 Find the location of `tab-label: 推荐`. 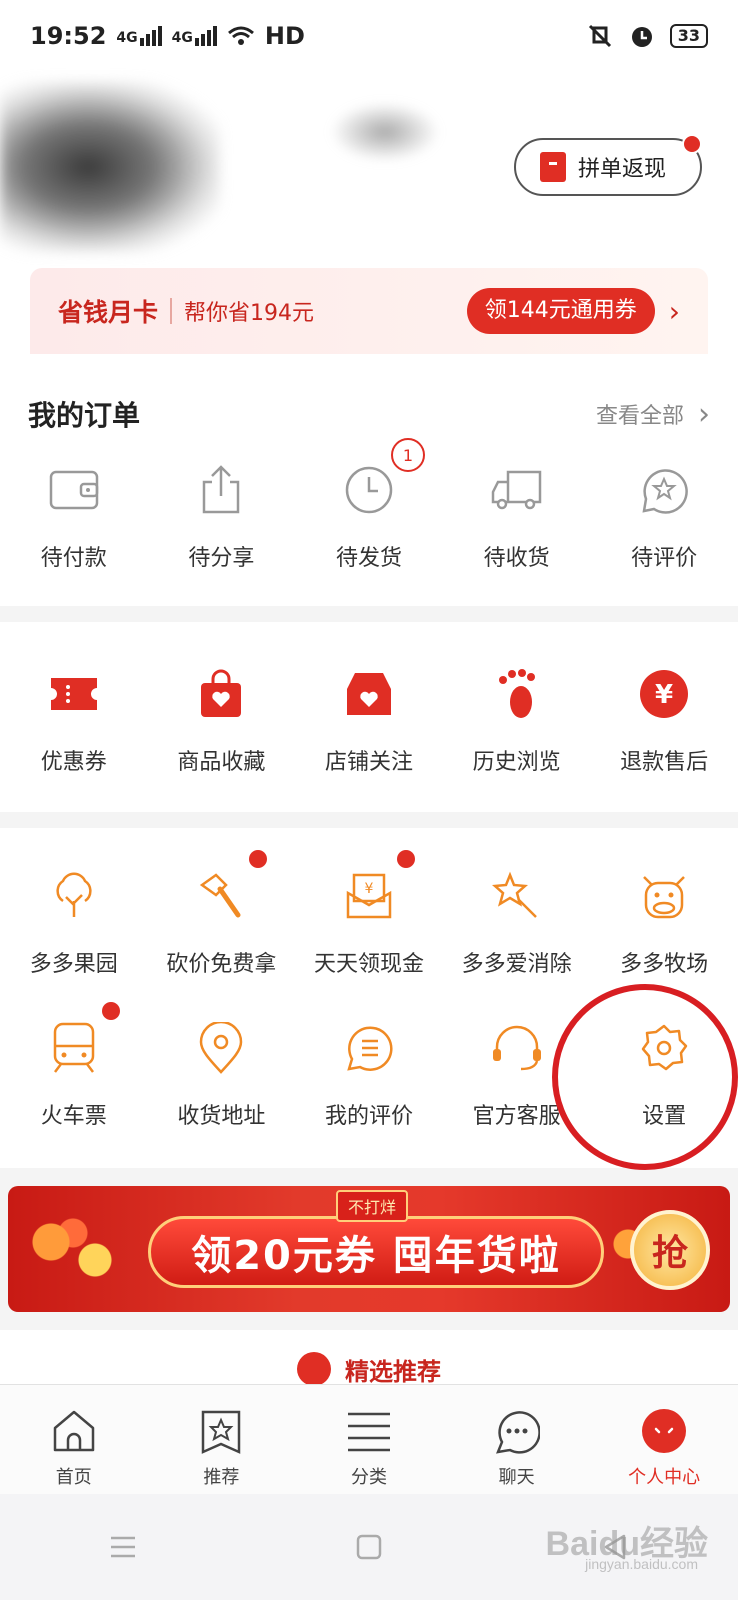

tab-label: 推荐 is located at coordinates (221, 1477).